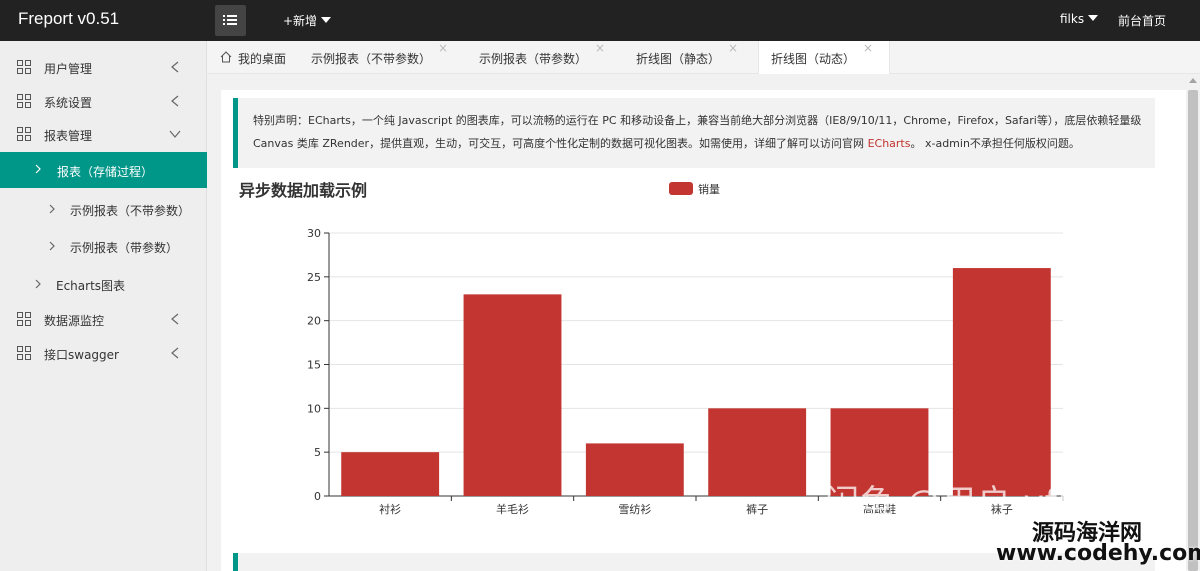 The width and height of the screenshot is (1200, 571). Describe the element at coordinates (314, 233) in the screenshot. I see `y-tick-label: 30` at that location.